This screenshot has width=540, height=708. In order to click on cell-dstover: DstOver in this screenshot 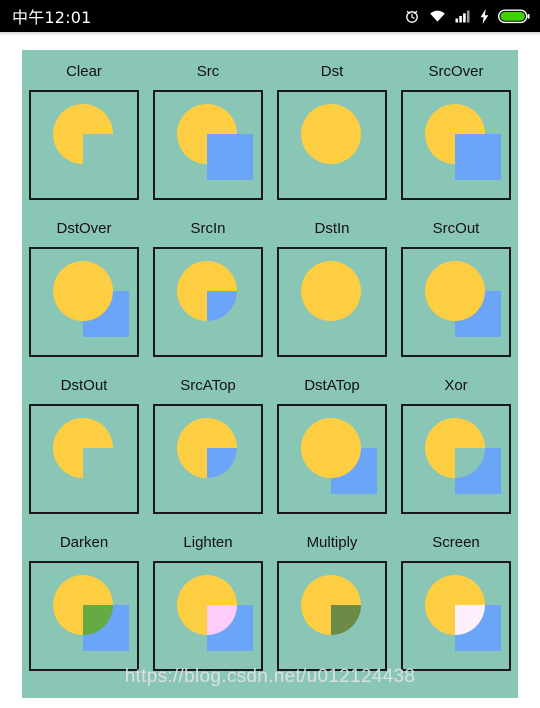, I will do `click(84, 285)`.